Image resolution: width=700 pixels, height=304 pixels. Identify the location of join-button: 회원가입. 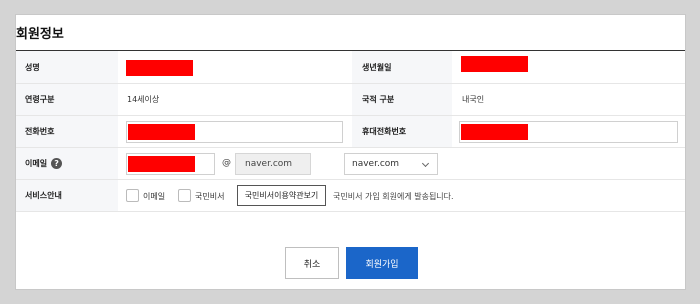
(382, 263).